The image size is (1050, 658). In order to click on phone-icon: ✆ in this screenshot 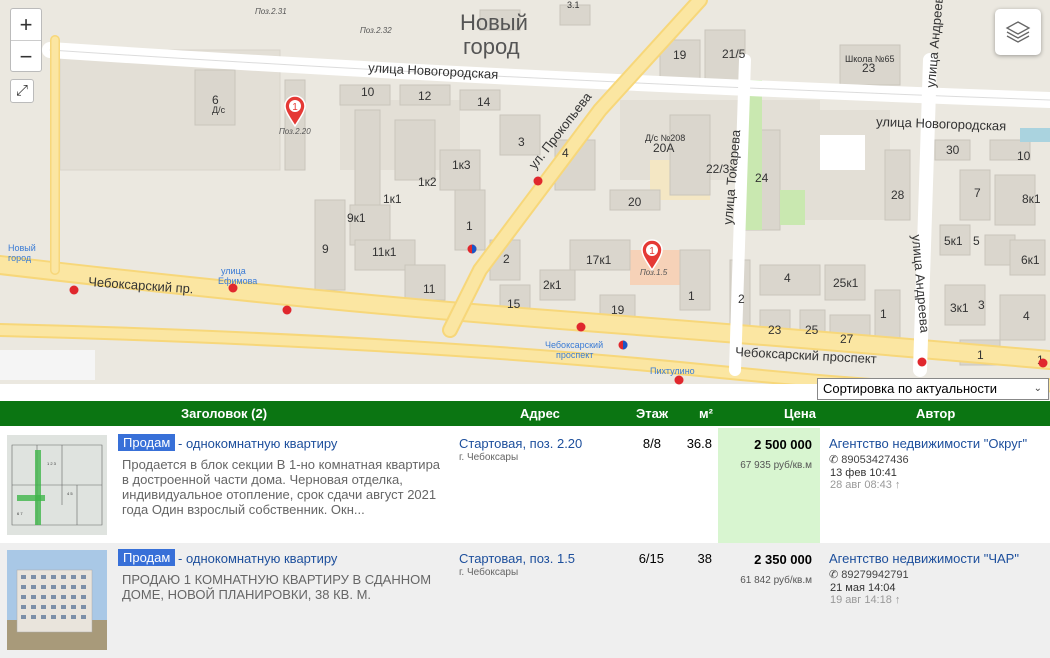, I will do `click(835, 575)`.